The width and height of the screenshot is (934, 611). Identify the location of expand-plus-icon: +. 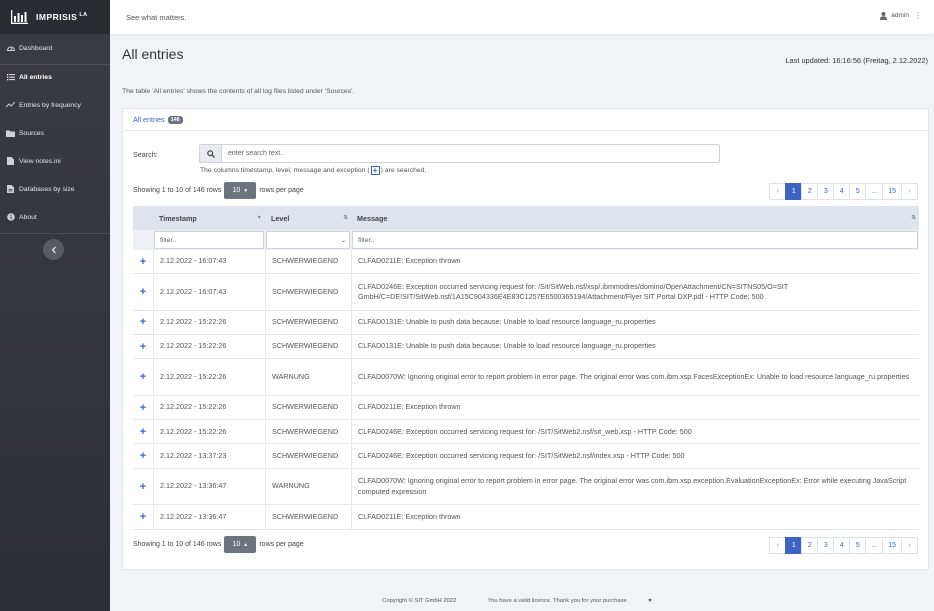
(375, 170).